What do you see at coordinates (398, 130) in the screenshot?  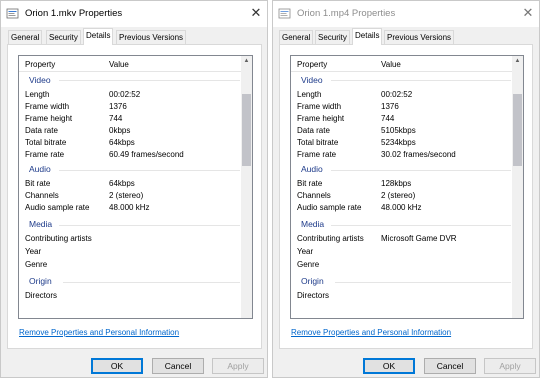 I see `property-value: 5105kbps` at bounding box center [398, 130].